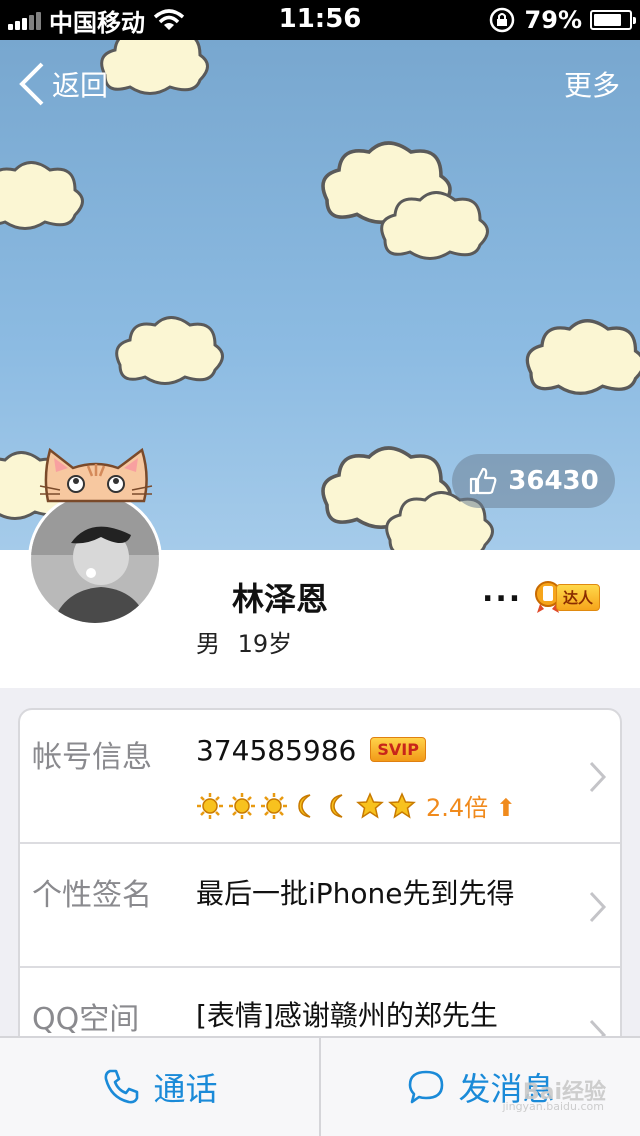  What do you see at coordinates (355, 893) in the screenshot?
I see `signature-text: 最后一批iPhone先到先得` at bounding box center [355, 893].